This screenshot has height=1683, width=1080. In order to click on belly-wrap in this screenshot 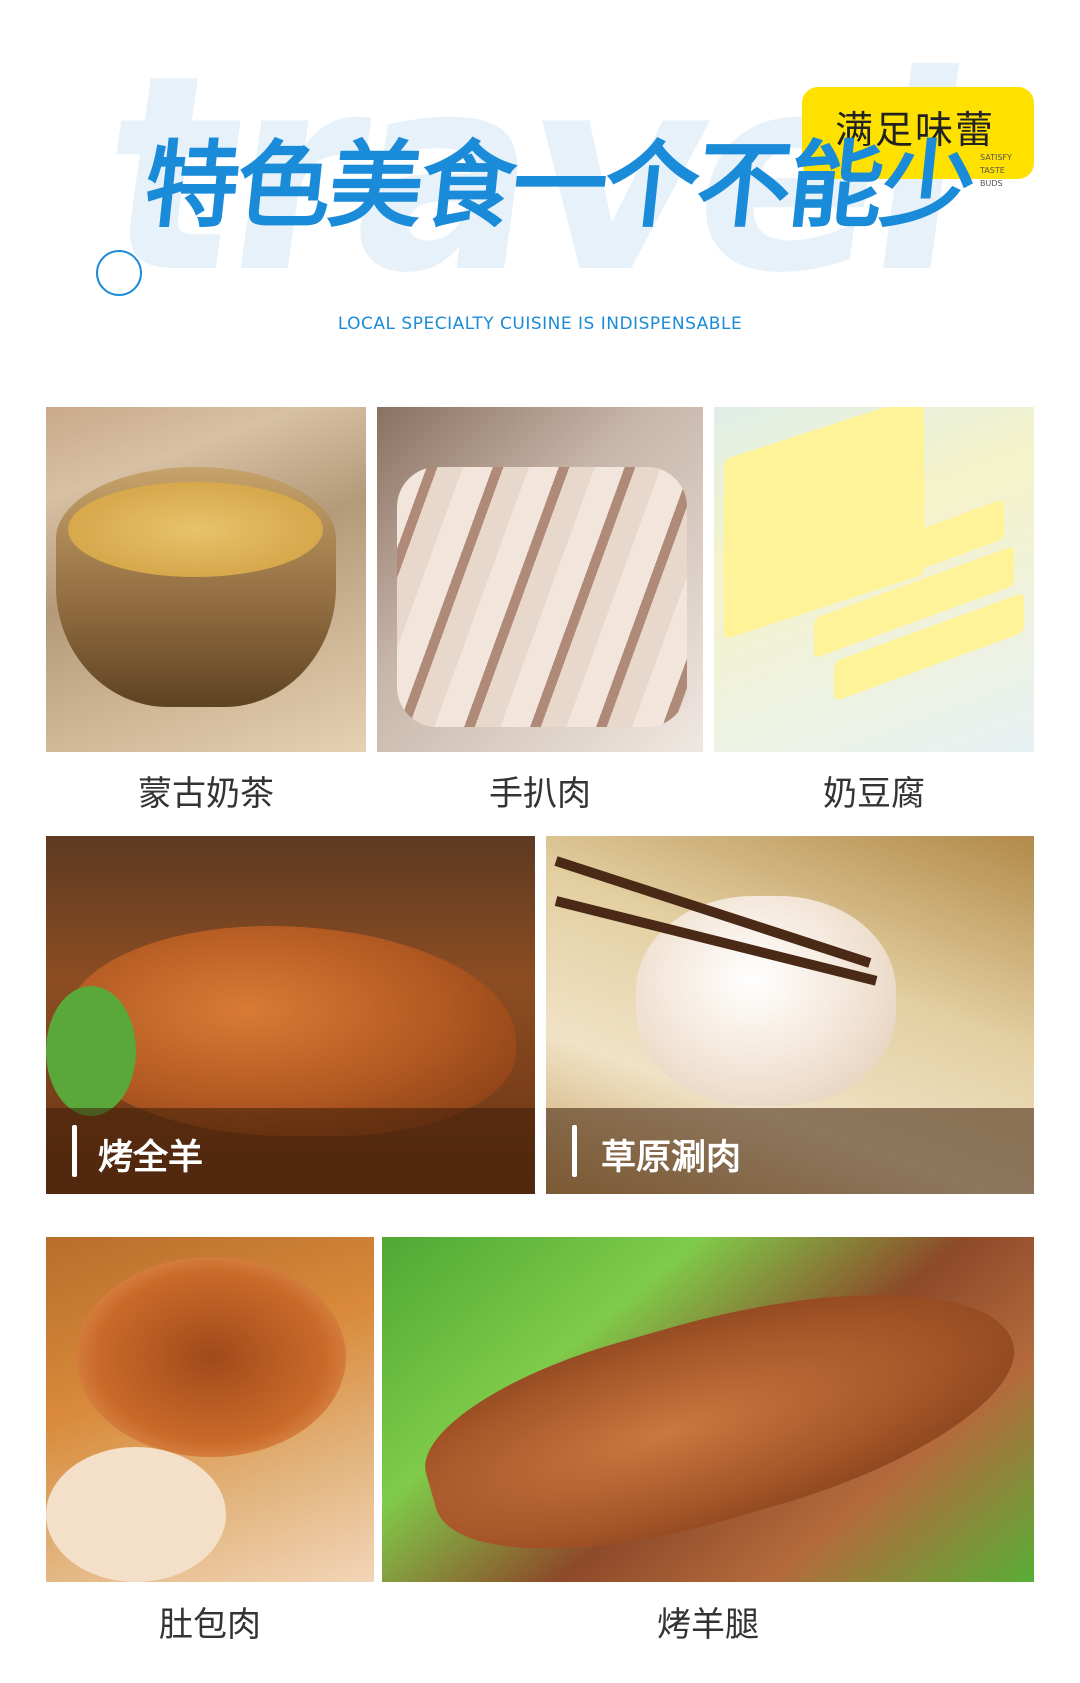, I will do `click(136, 1514)`.